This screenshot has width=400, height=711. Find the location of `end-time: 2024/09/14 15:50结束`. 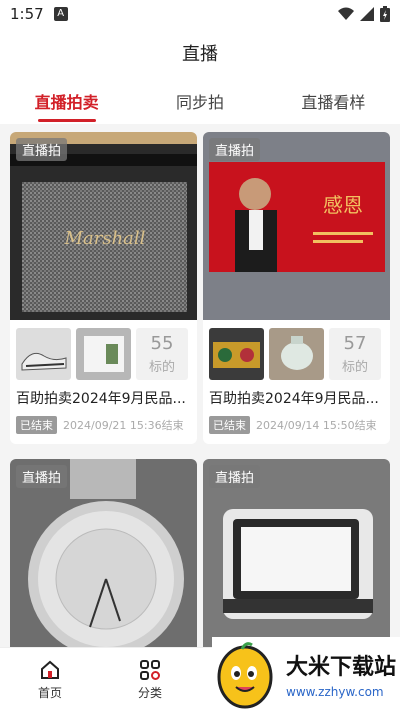

end-time: 2024/09/14 15:50结束 is located at coordinates (316, 425).